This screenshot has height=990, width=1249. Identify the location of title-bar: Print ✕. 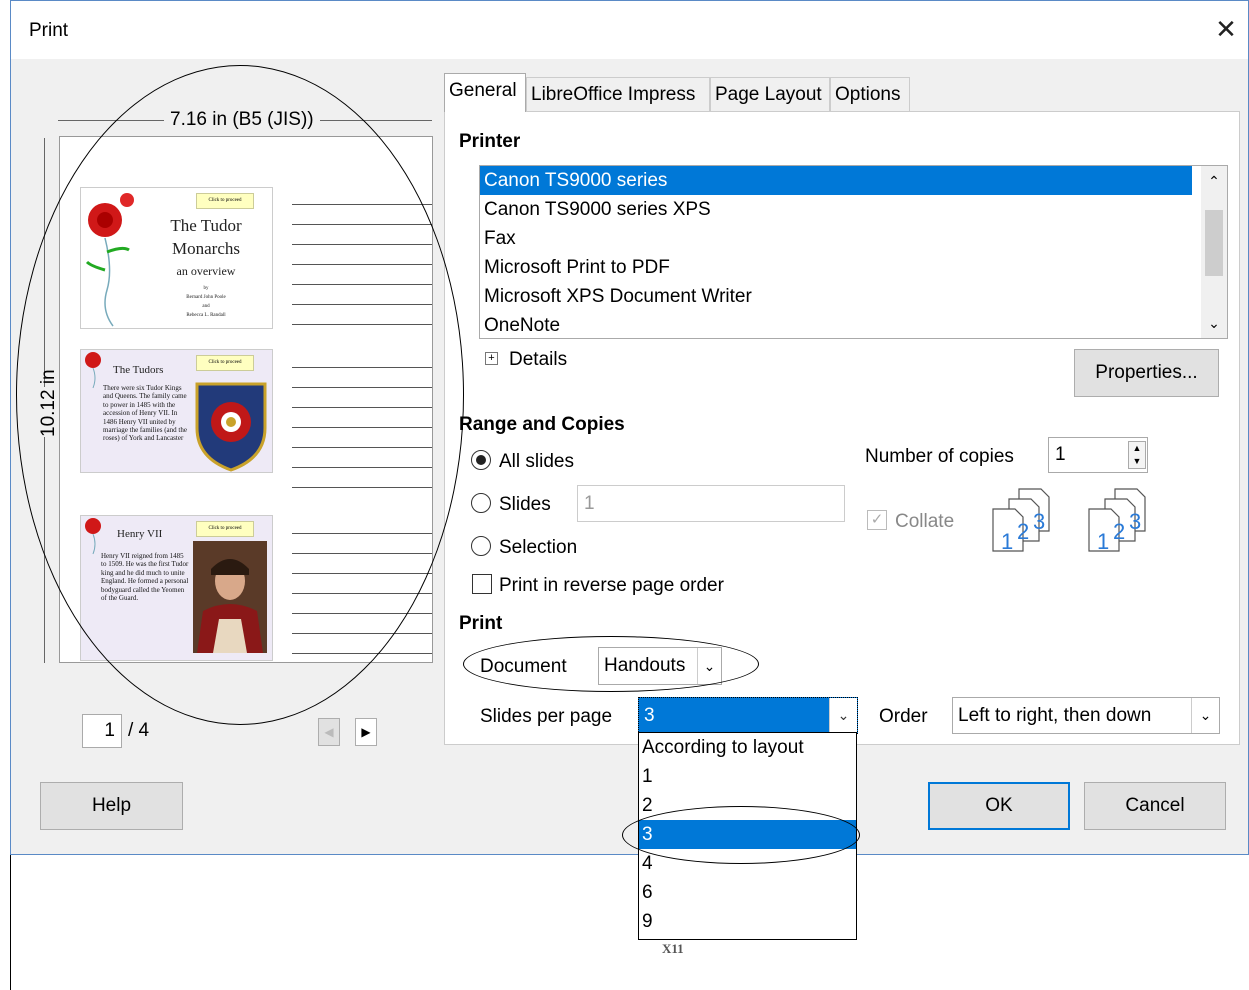
(629, 30).